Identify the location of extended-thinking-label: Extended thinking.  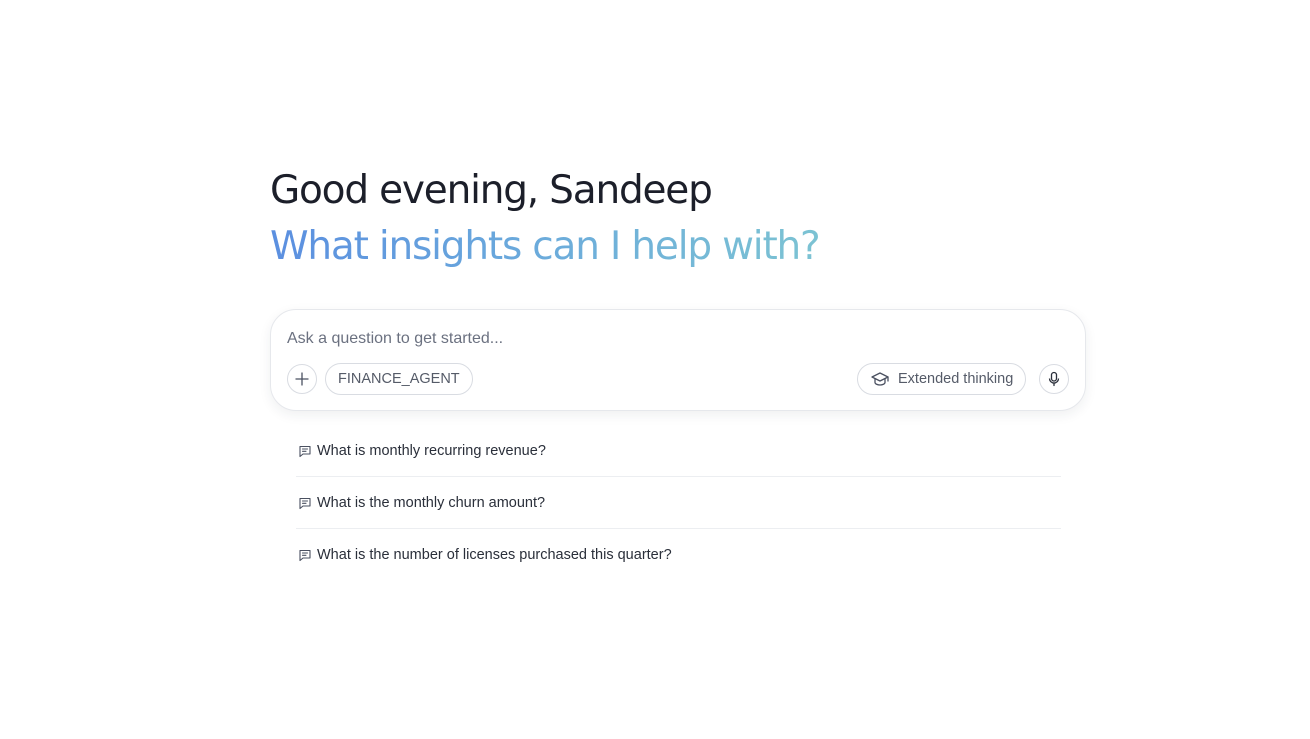
(956, 379).